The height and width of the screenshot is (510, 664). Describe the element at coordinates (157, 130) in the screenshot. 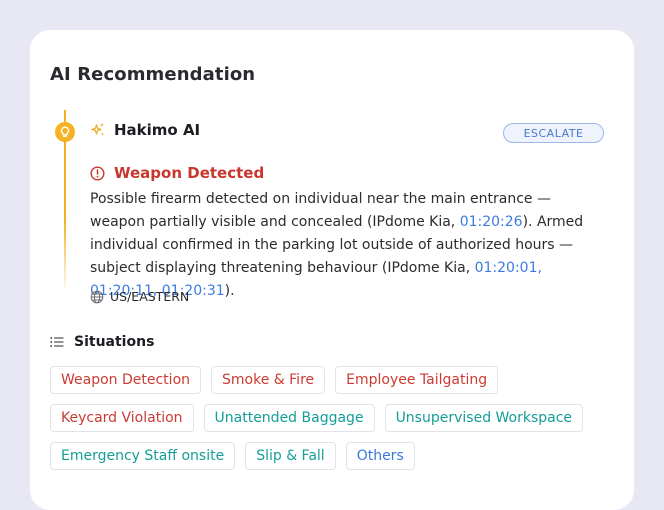

I see `ai-source-name: Hakimo AI` at that location.